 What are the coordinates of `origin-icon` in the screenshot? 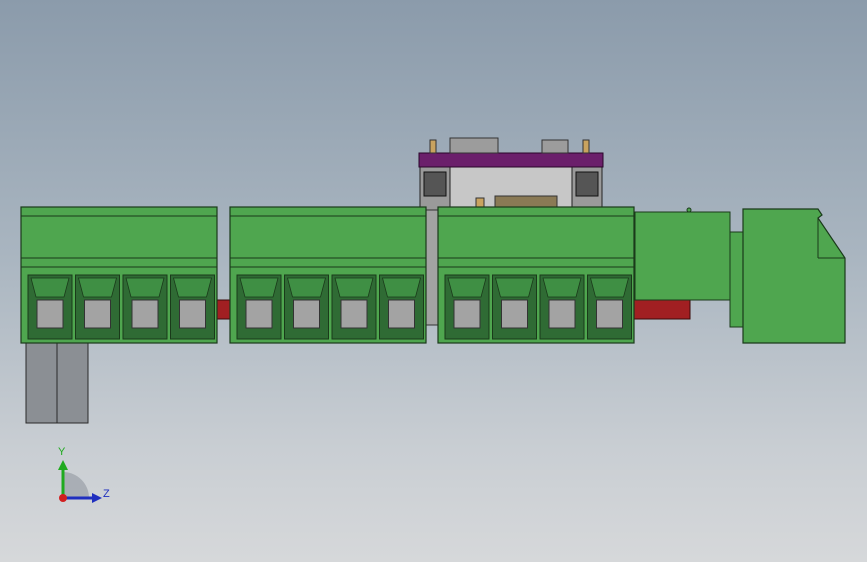 It's located at (63, 498).